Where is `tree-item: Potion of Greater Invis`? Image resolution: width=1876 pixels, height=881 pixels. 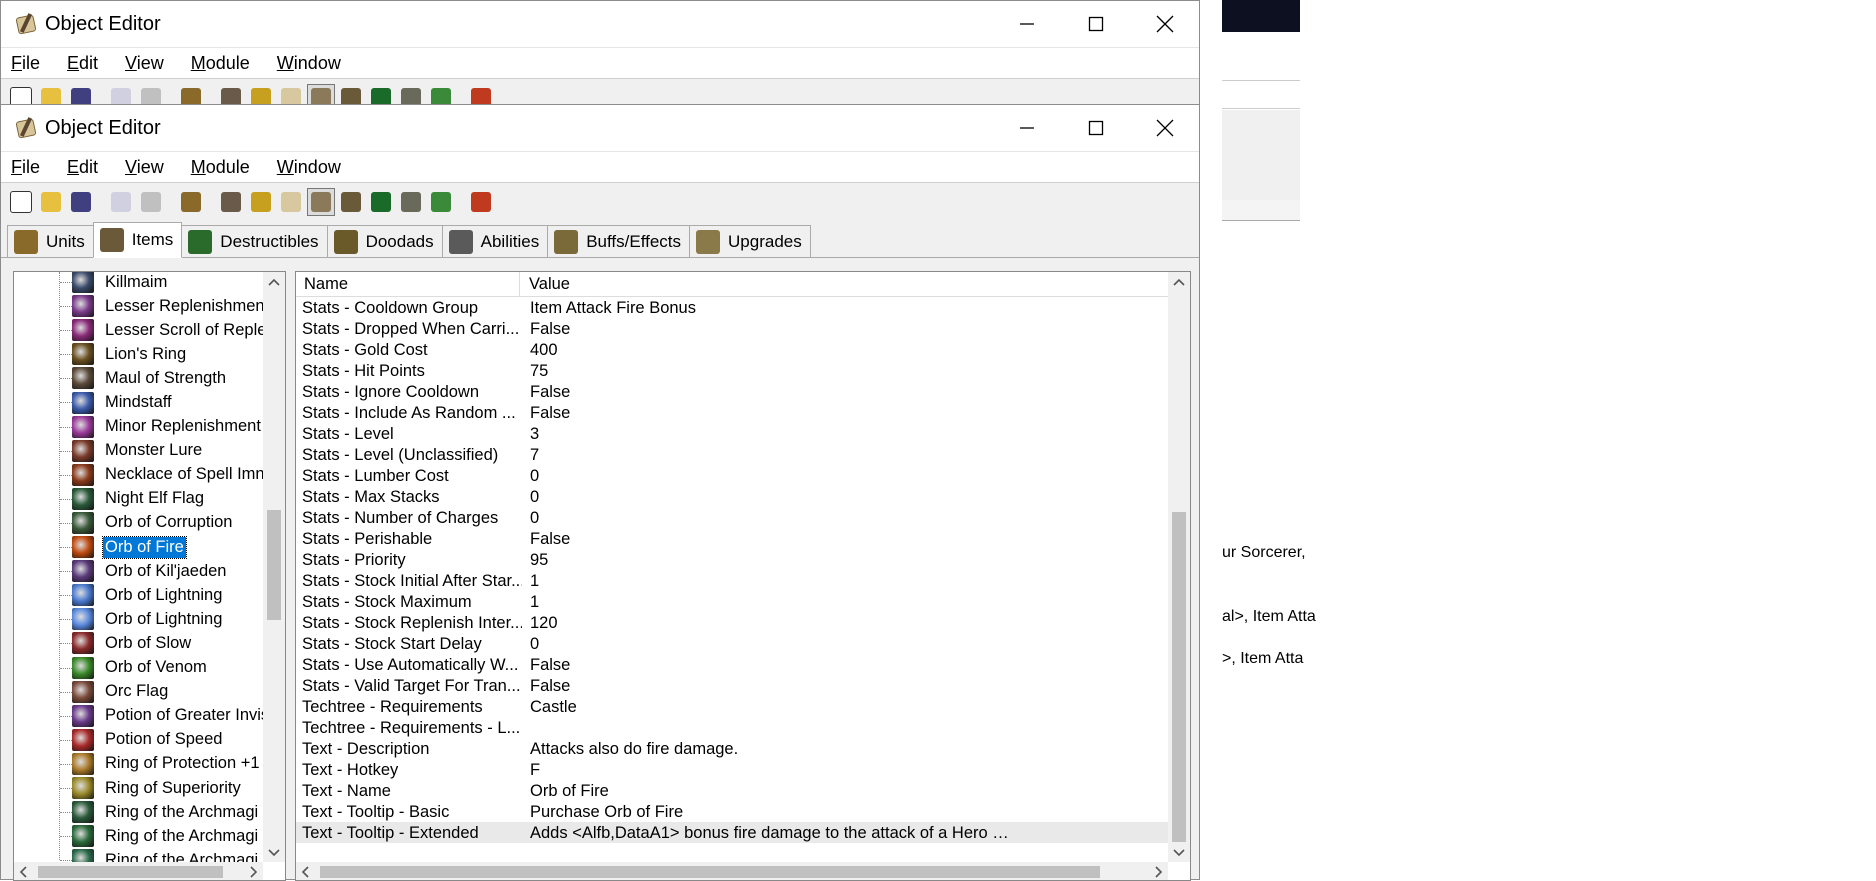 tree-item: Potion of Greater Invis is located at coordinates (141, 716).